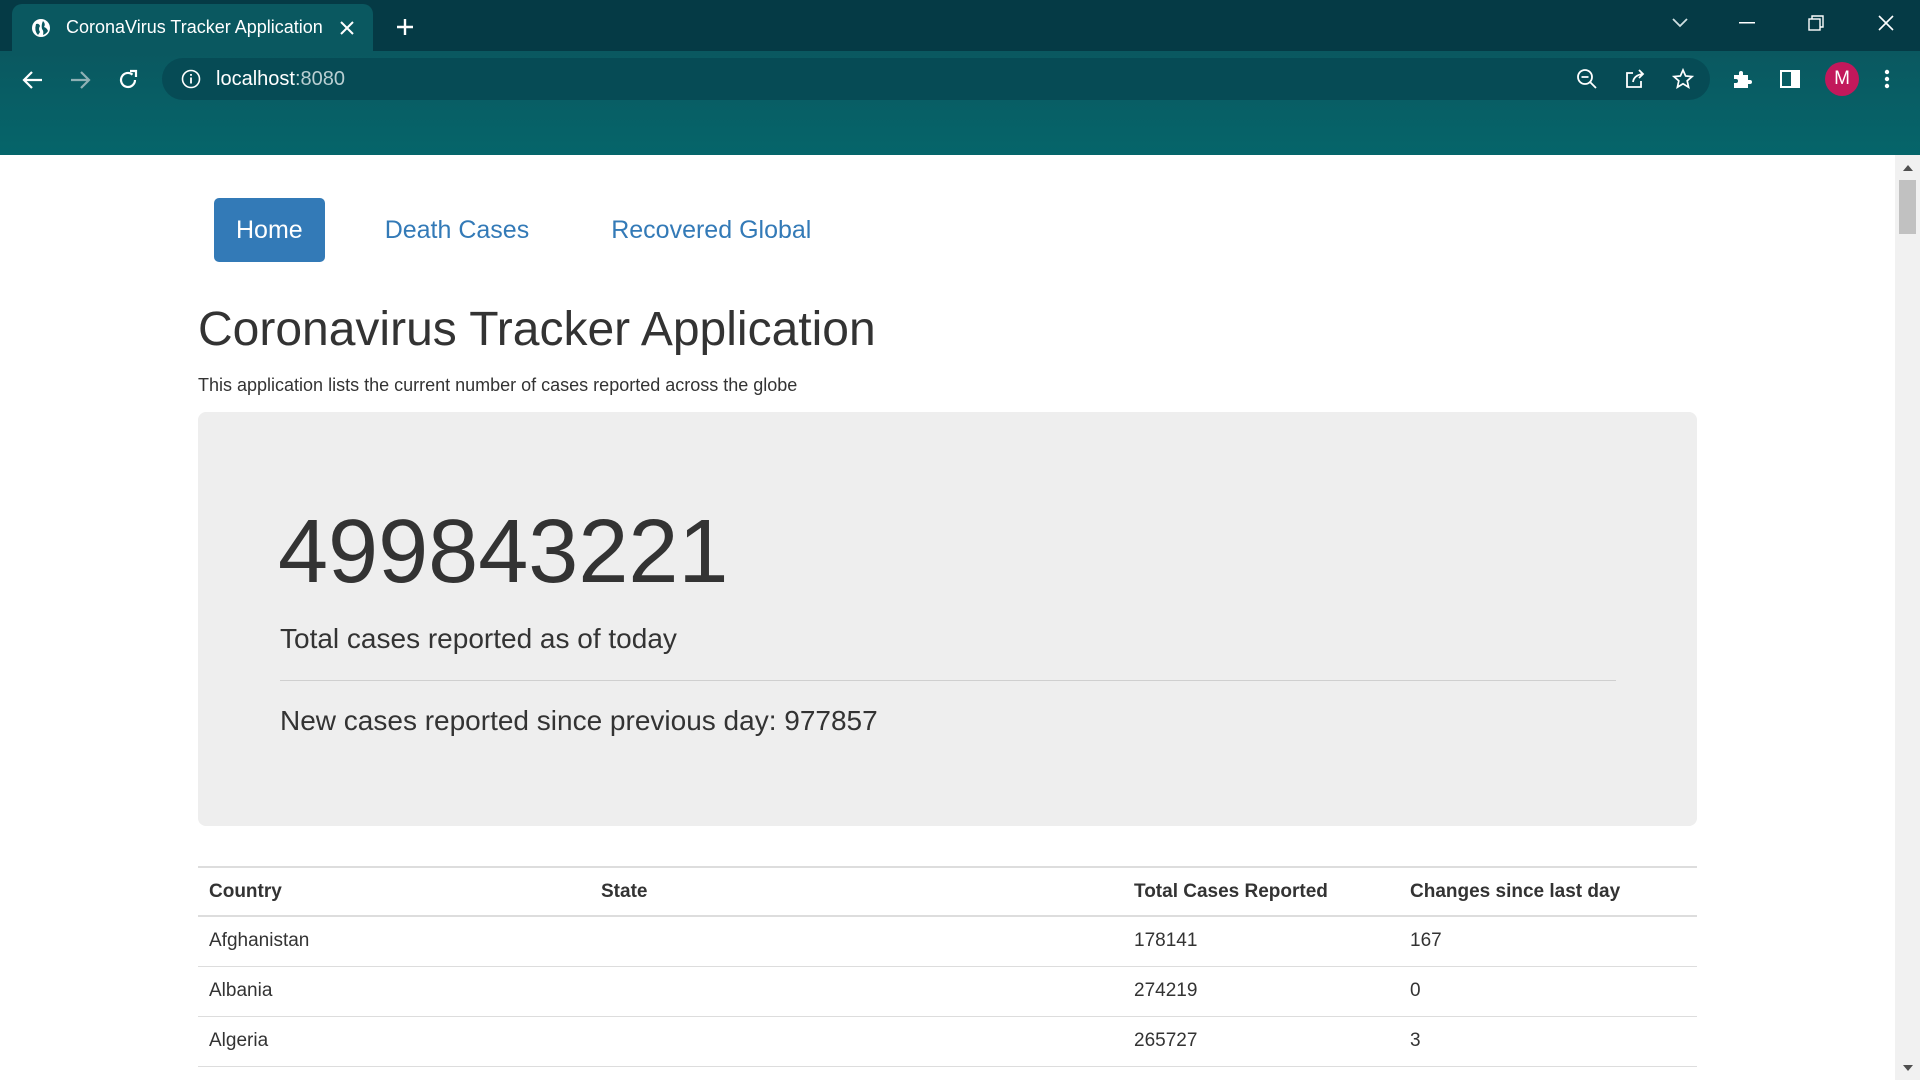  What do you see at coordinates (1680, 23) in the screenshot?
I see `tab-search-icon` at bounding box center [1680, 23].